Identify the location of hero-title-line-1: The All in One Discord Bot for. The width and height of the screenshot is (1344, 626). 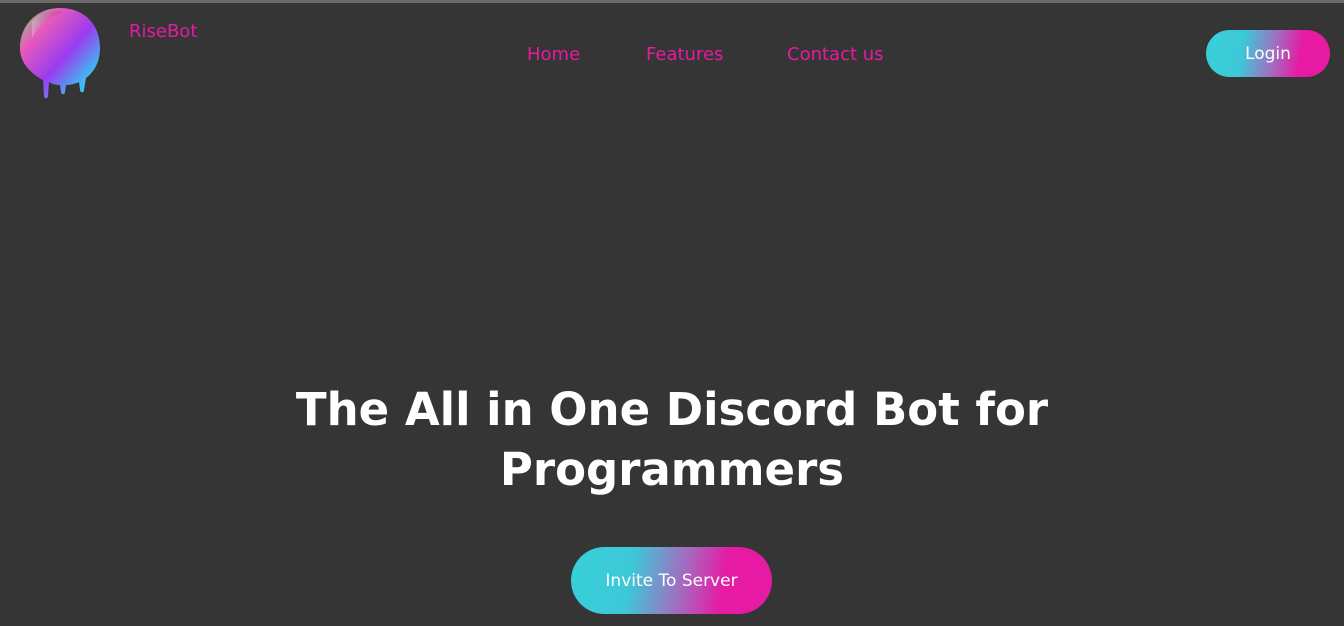
(672, 409).